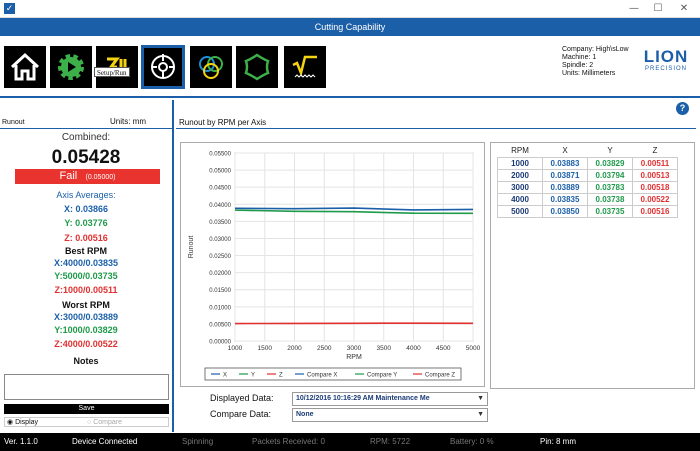  What do you see at coordinates (163, 67) in the screenshot?
I see `runout-button` at bounding box center [163, 67].